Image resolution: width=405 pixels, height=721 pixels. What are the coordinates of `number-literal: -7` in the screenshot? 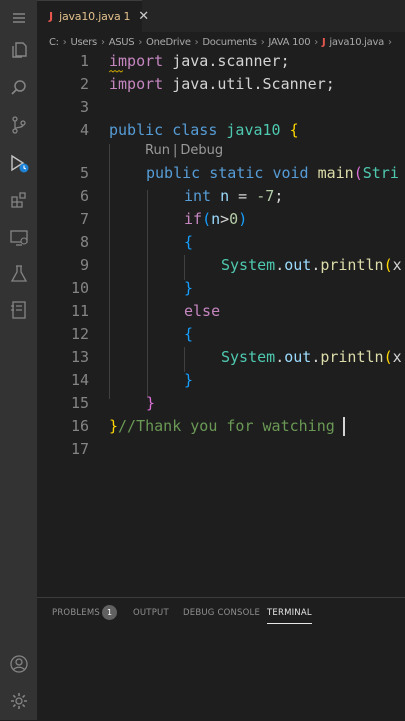 It's located at (265, 196).